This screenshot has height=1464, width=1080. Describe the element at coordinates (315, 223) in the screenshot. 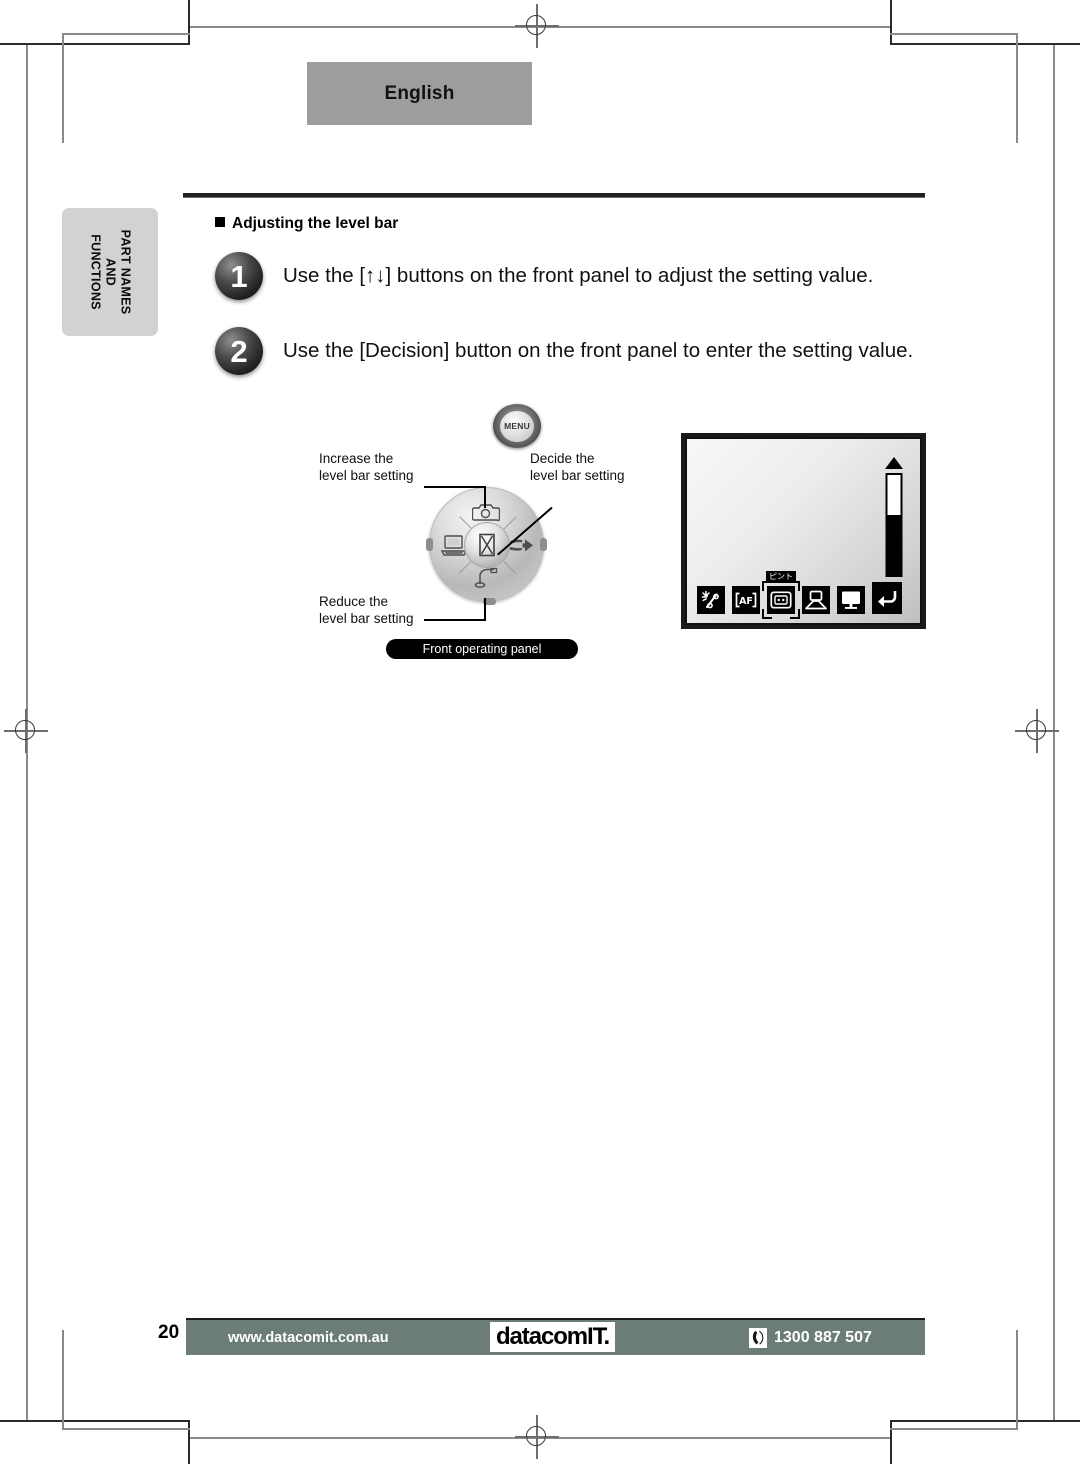

I see `page-title-text: Adjusting the level bar` at that location.